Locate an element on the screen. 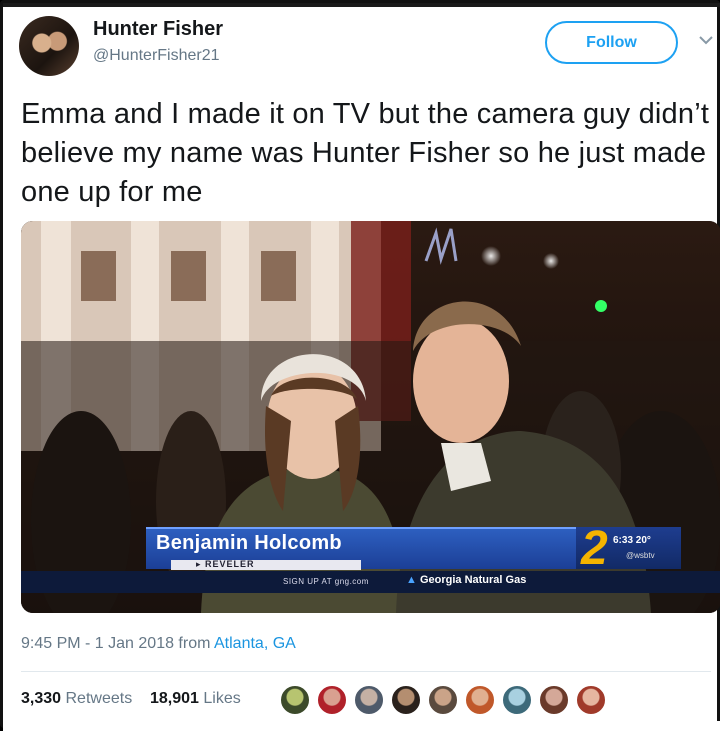  bottom-border is located at coordinates (361, 726).